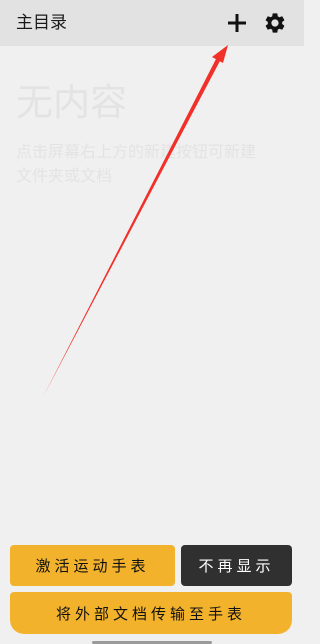 The height and width of the screenshot is (644, 320). I want to click on plus-icon, so click(237, 23).